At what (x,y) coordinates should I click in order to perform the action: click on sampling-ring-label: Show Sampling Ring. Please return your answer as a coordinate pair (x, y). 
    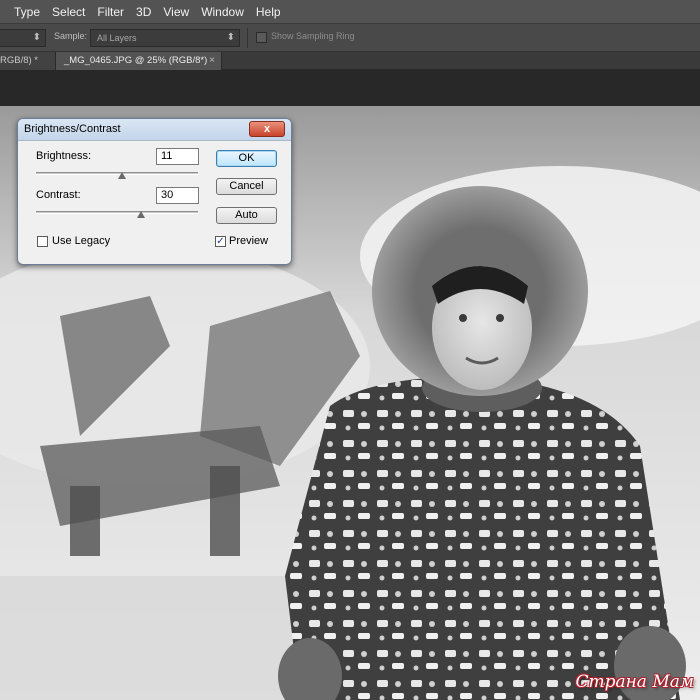
    Looking at the image, I should click on (313, 36).